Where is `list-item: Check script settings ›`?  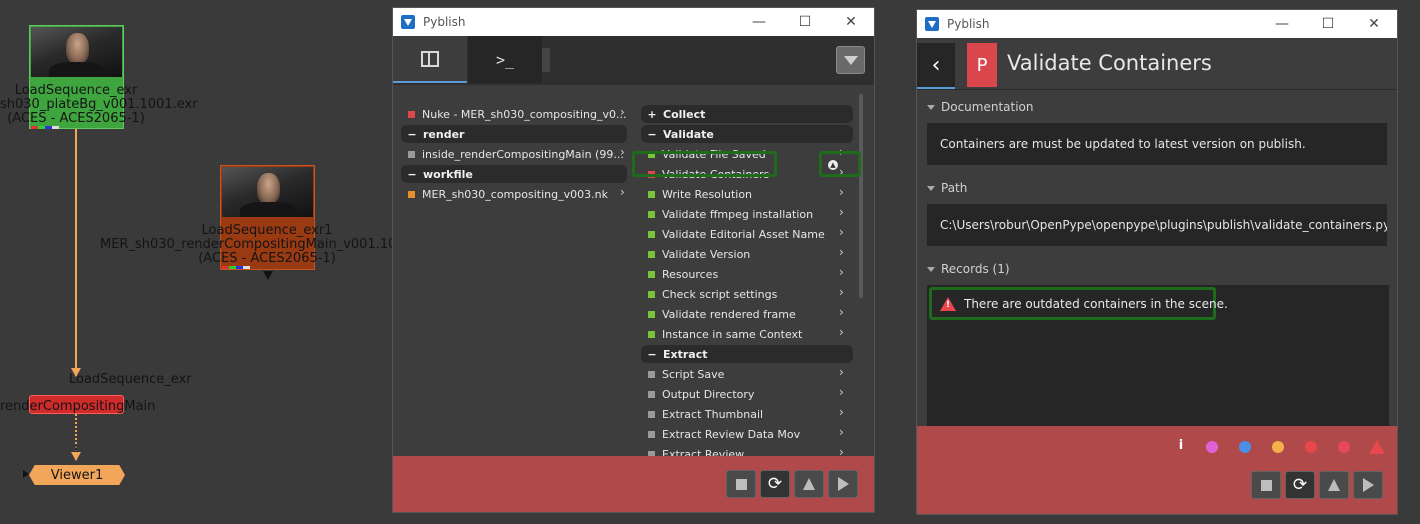 list-item: Check script settings › is located at coordinates (748, 294).